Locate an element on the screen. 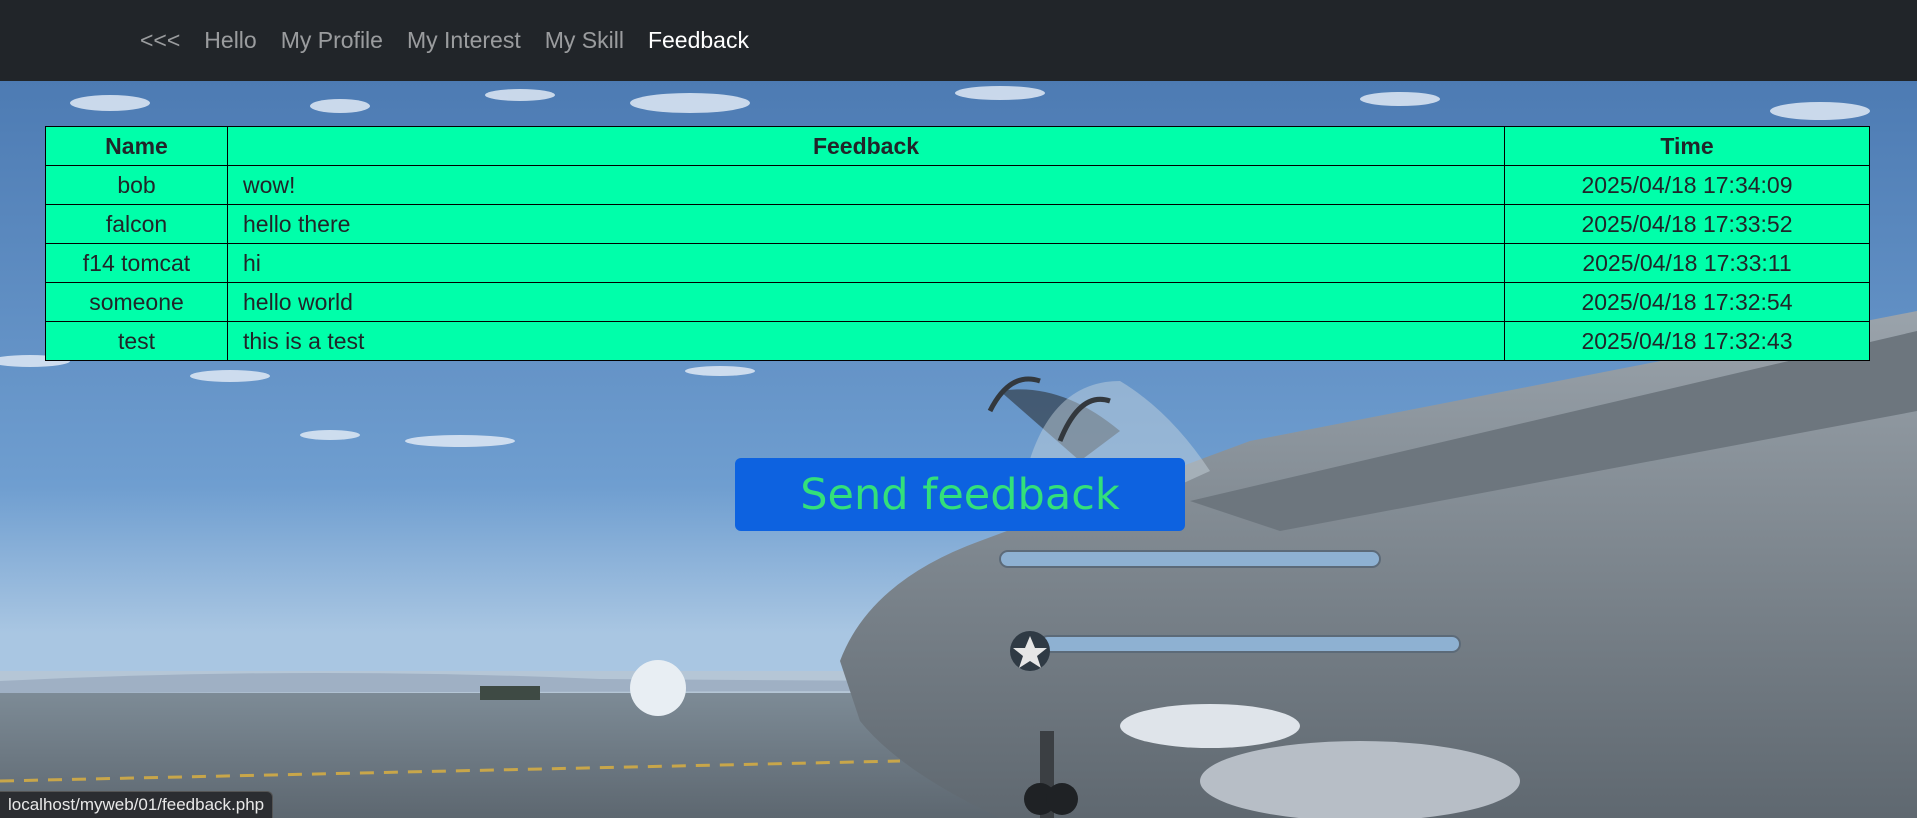 The width and height of the screenshot is (1917, 818). time-column-header: Time is located at coordinates (1687, 146).